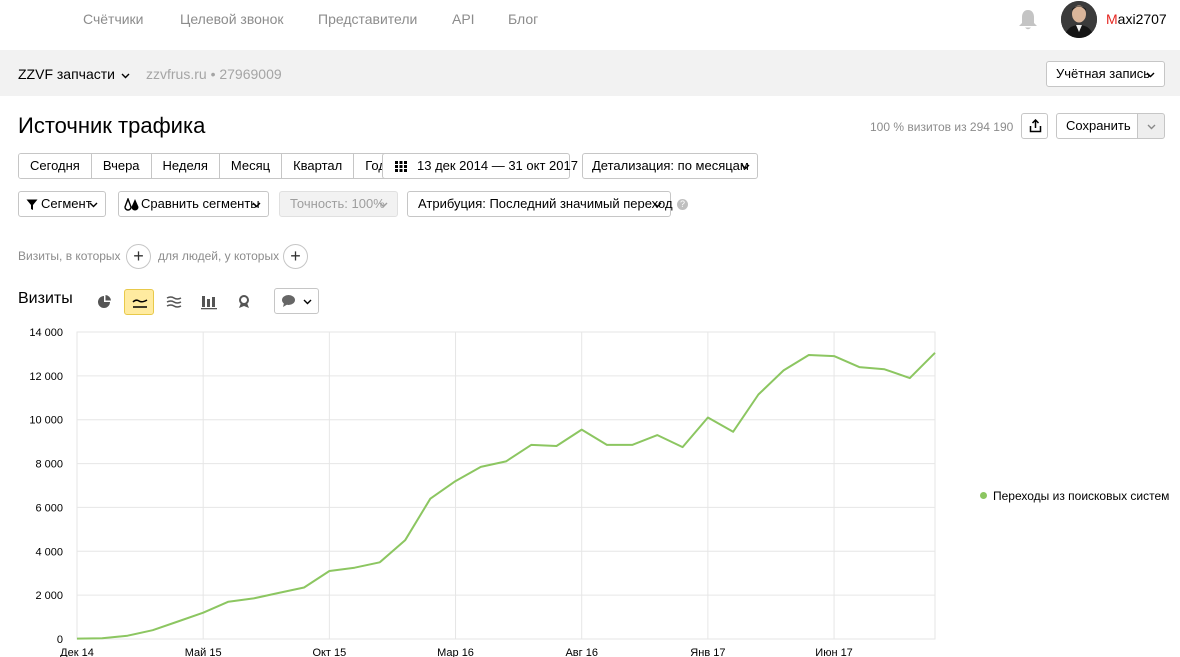  I want to click on compare-segments-dropdown: Сравнить сегменты, so click(193, 204).